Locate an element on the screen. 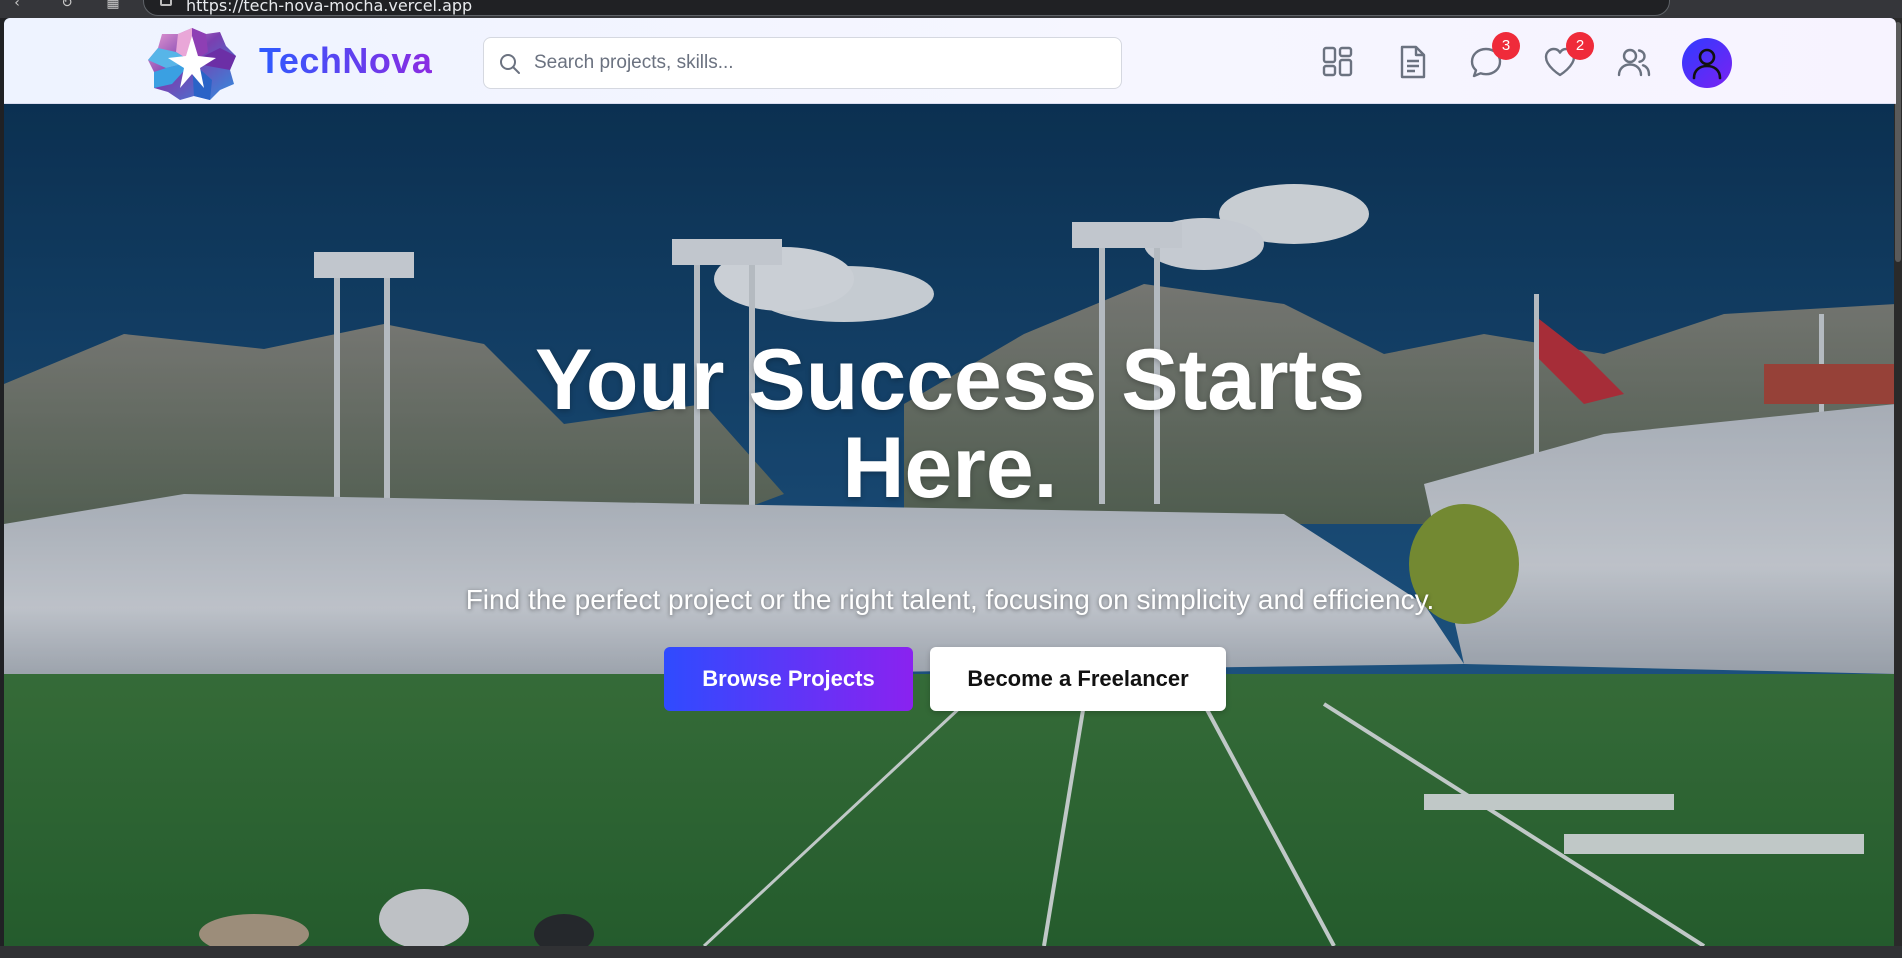  tab-grid-icon: ▦ is located at coordinates (113, 6).